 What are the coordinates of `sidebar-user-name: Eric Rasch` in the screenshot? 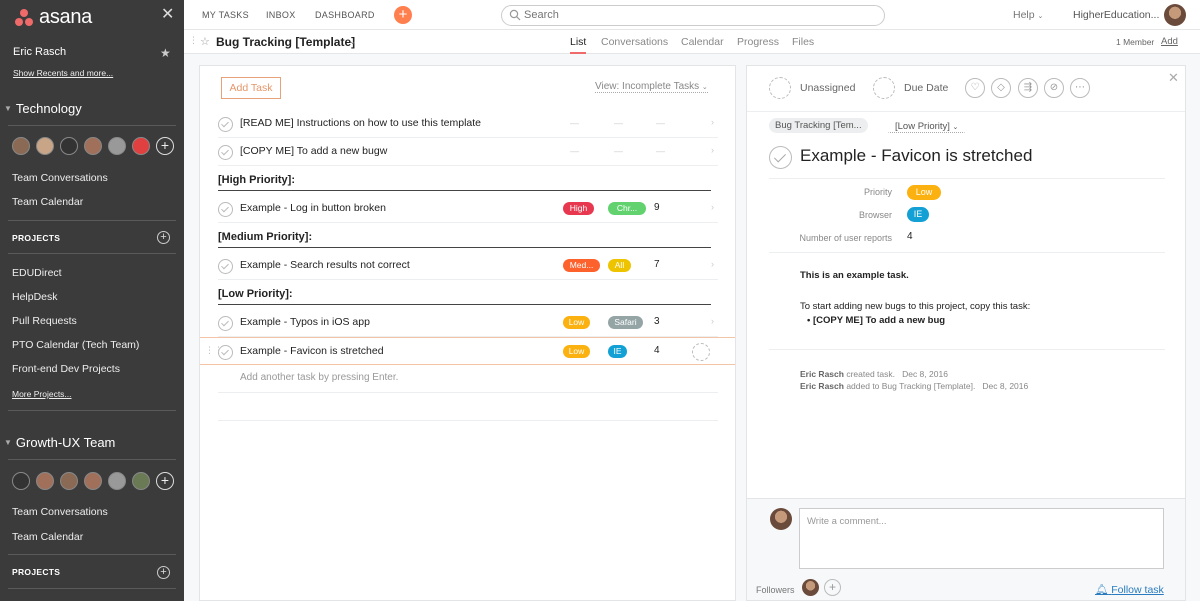 It's located at (39, 52).